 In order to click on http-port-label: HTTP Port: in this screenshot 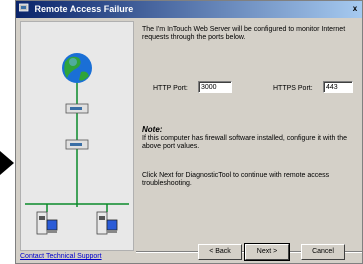, I will do `click(170, 88)`.